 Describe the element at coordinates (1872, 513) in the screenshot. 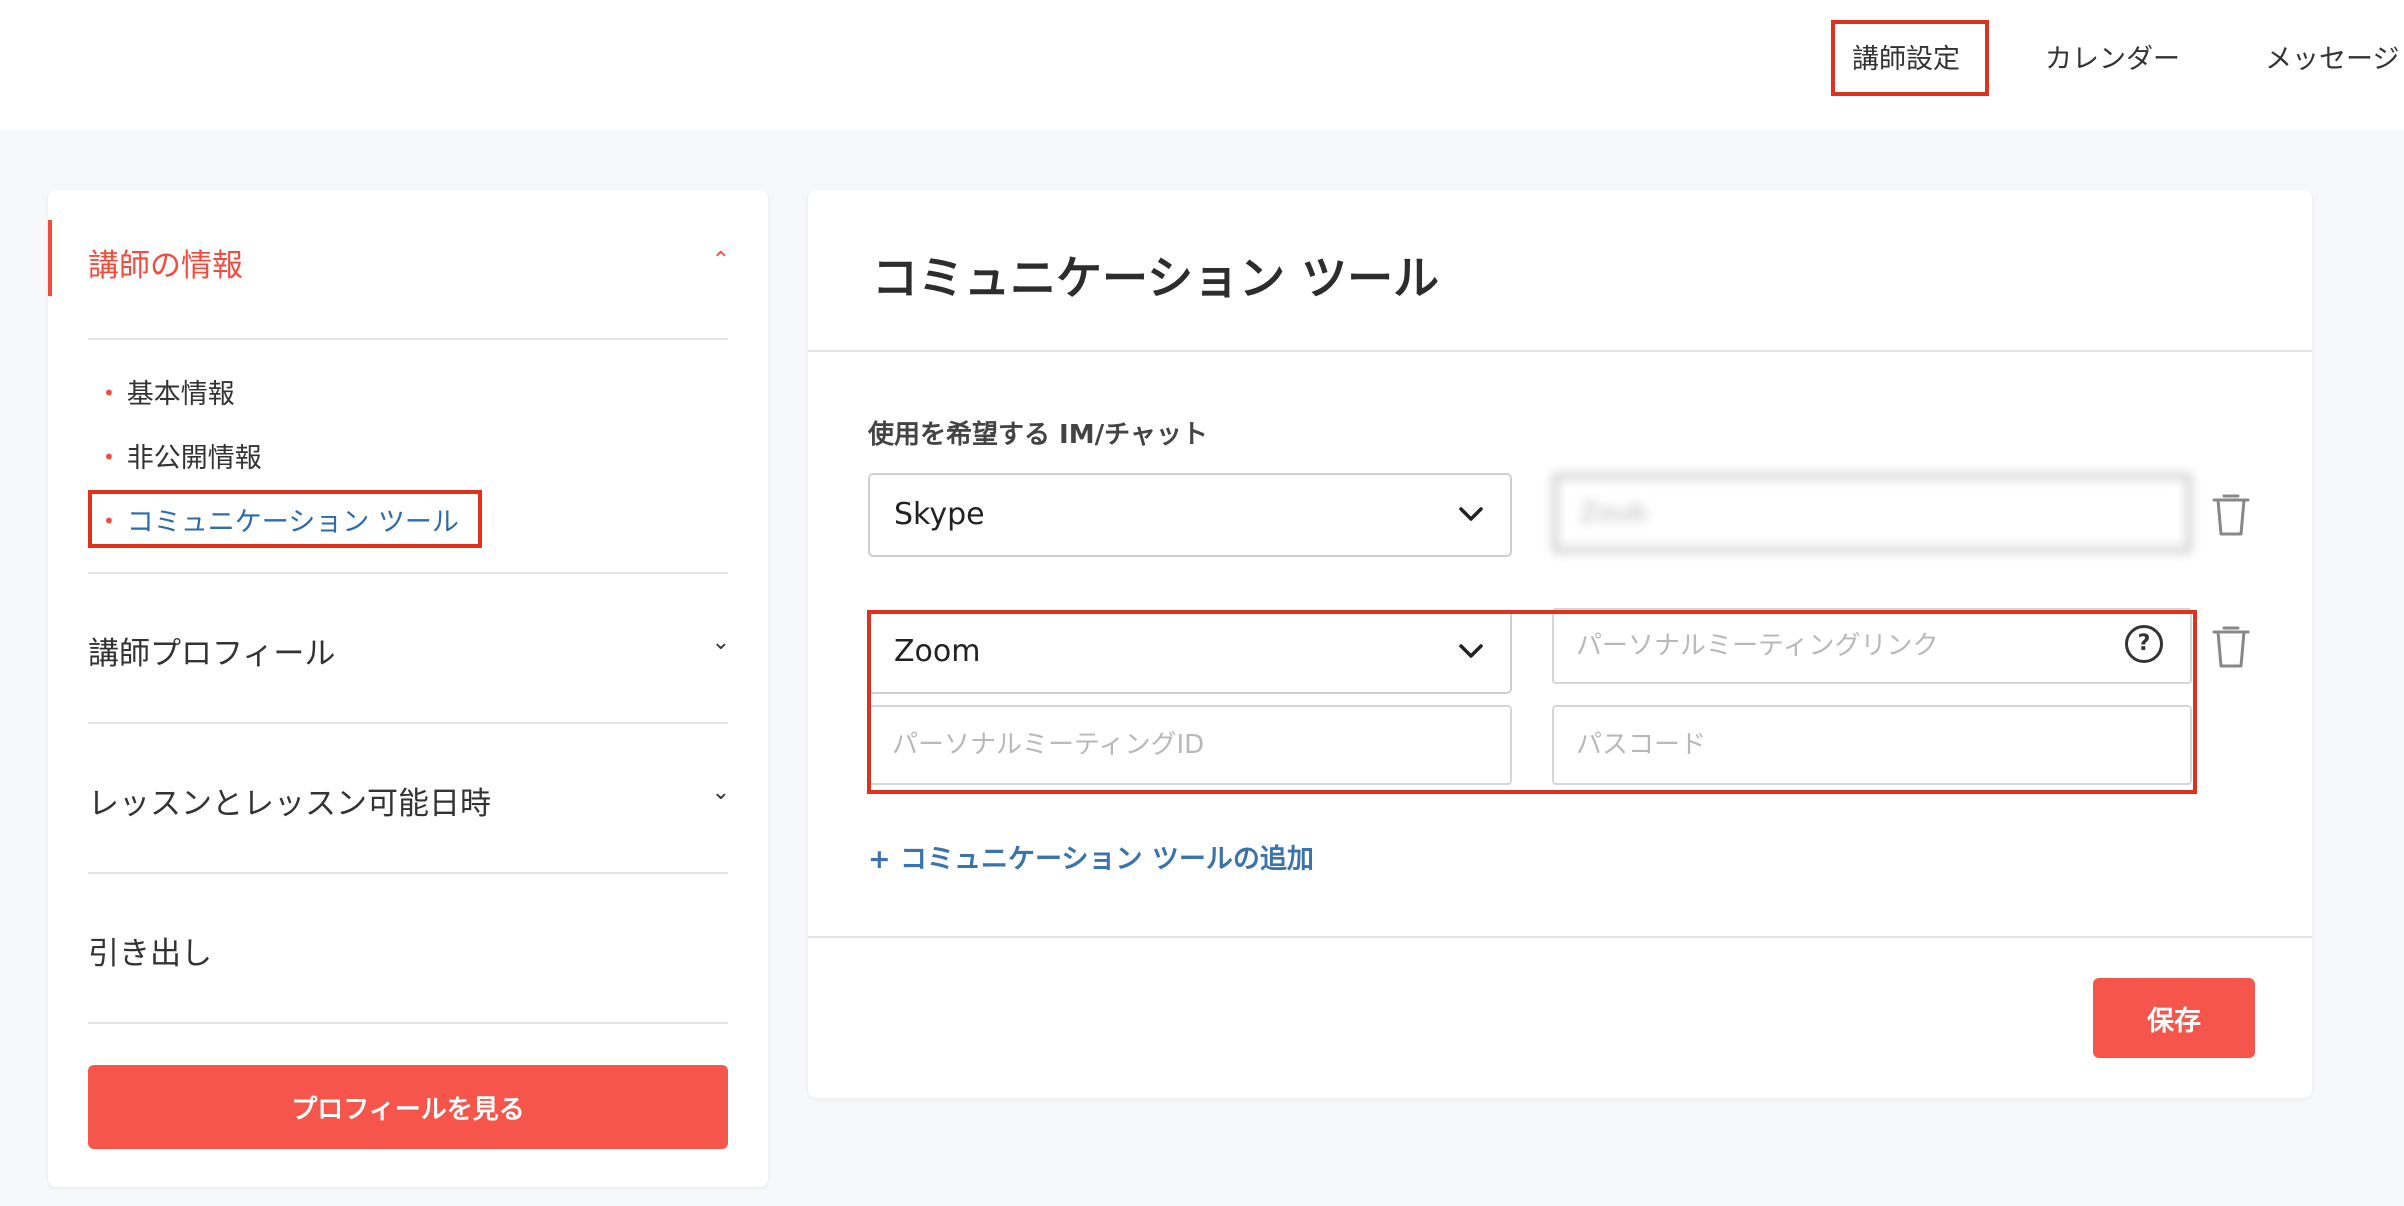

I see `skype-id-field: Zoub` at that location.